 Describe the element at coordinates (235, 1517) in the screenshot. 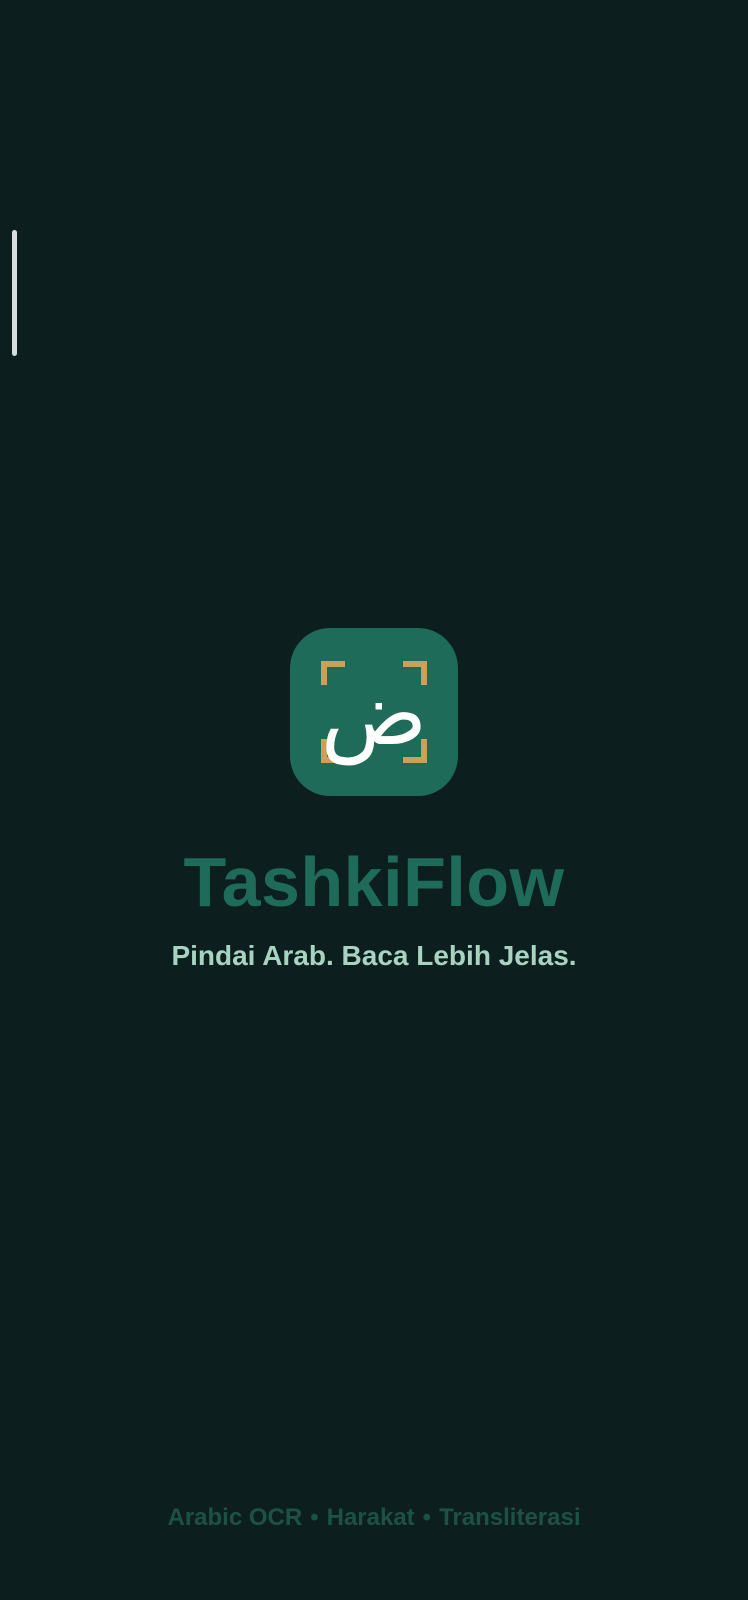

I see `feature-item-arabic-ocr: Arabic OCR` at that location.